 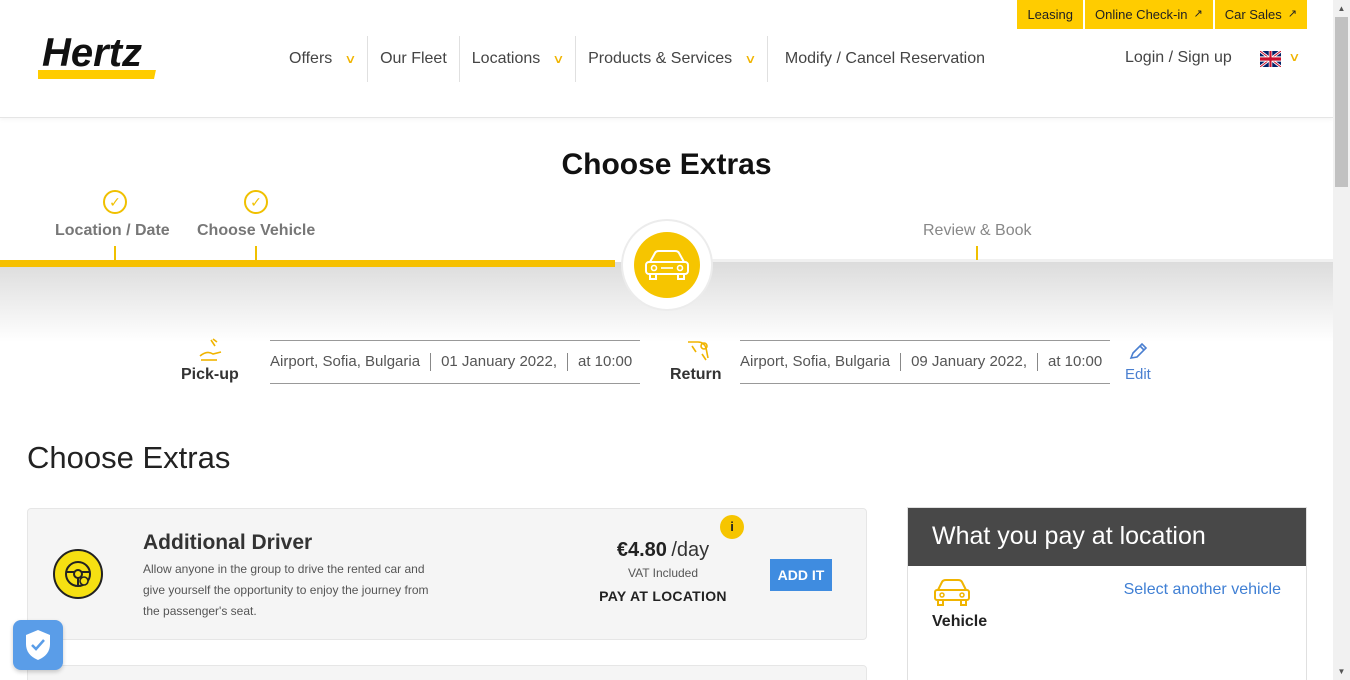 I want to click on extra-price-block: €4.80 /day VAT Included PAY AT LOCATION, so click(x=663, y=571).